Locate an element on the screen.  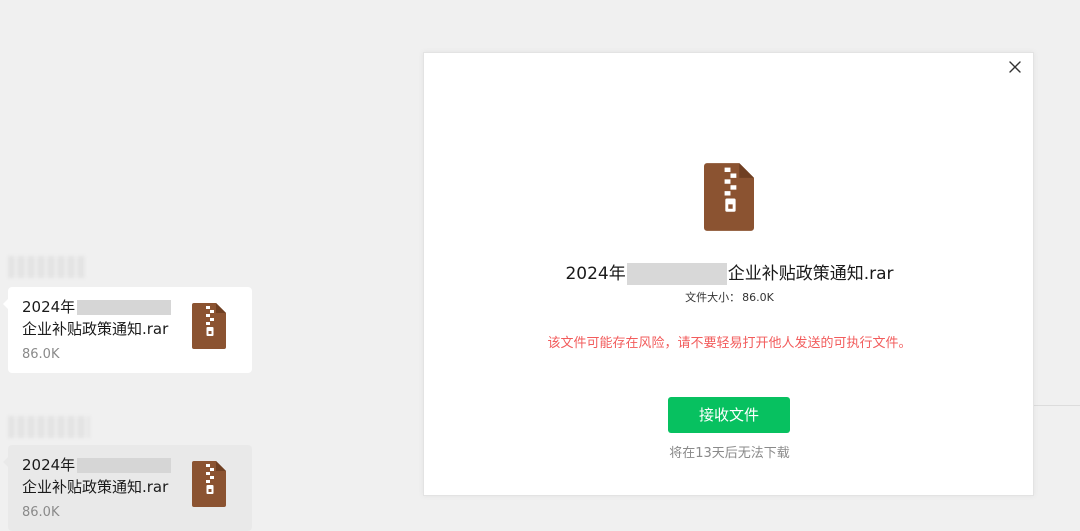
file-size-label: 文件大小： is located at coordinates (713, 297).